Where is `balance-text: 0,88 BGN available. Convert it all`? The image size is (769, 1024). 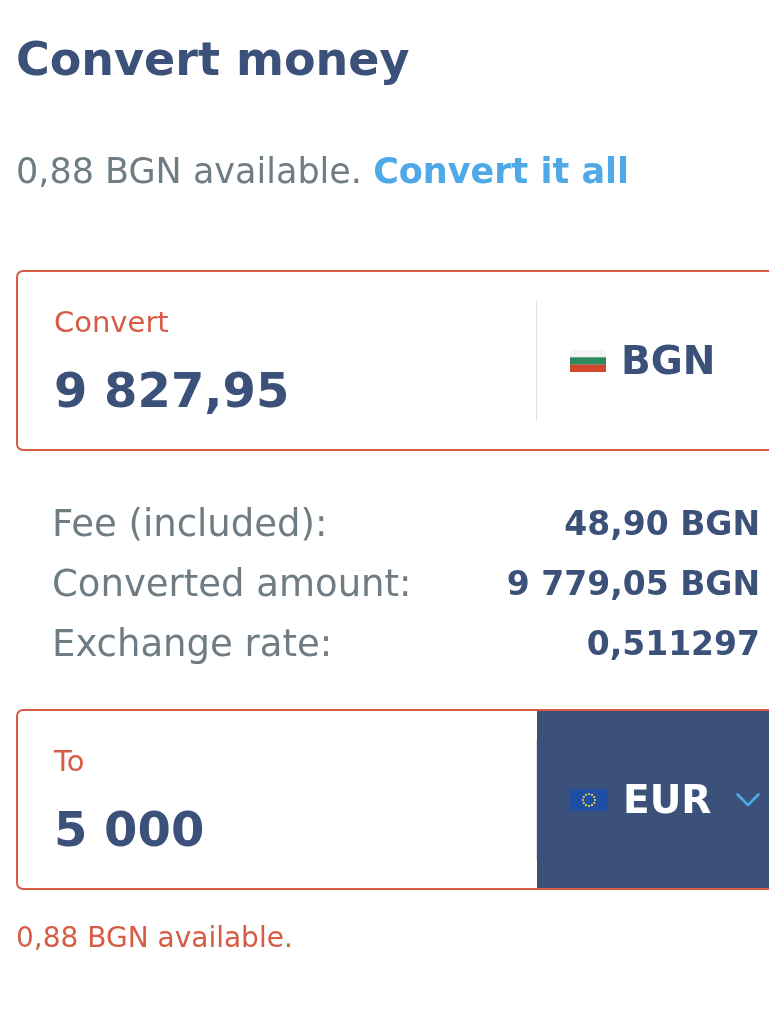 balance-text: 0,88 BGN available. Convert it all is located at coordinates (323, 171).